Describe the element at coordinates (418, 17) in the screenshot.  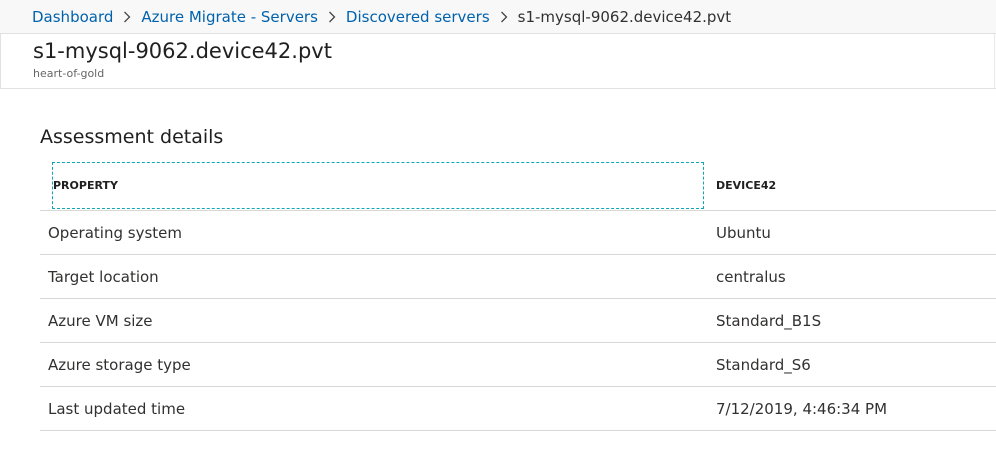
I see `breadcrumb-discovered-servers: Discovered servers` at that location.